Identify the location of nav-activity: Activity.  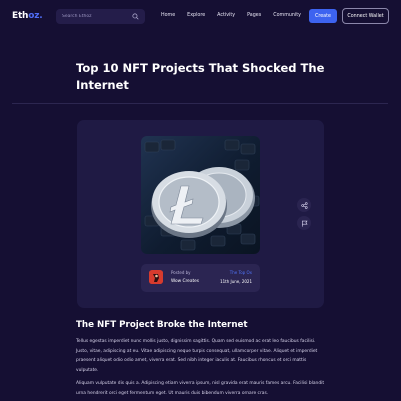
(226, 15).